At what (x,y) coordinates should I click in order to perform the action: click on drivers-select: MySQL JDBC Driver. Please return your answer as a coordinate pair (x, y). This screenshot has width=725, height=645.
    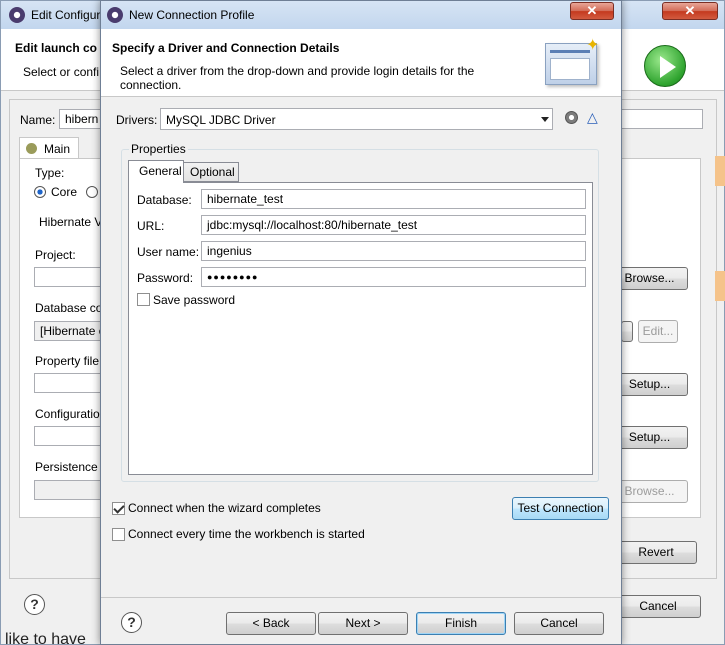
    Looking at the image, I should click on (356, 119).